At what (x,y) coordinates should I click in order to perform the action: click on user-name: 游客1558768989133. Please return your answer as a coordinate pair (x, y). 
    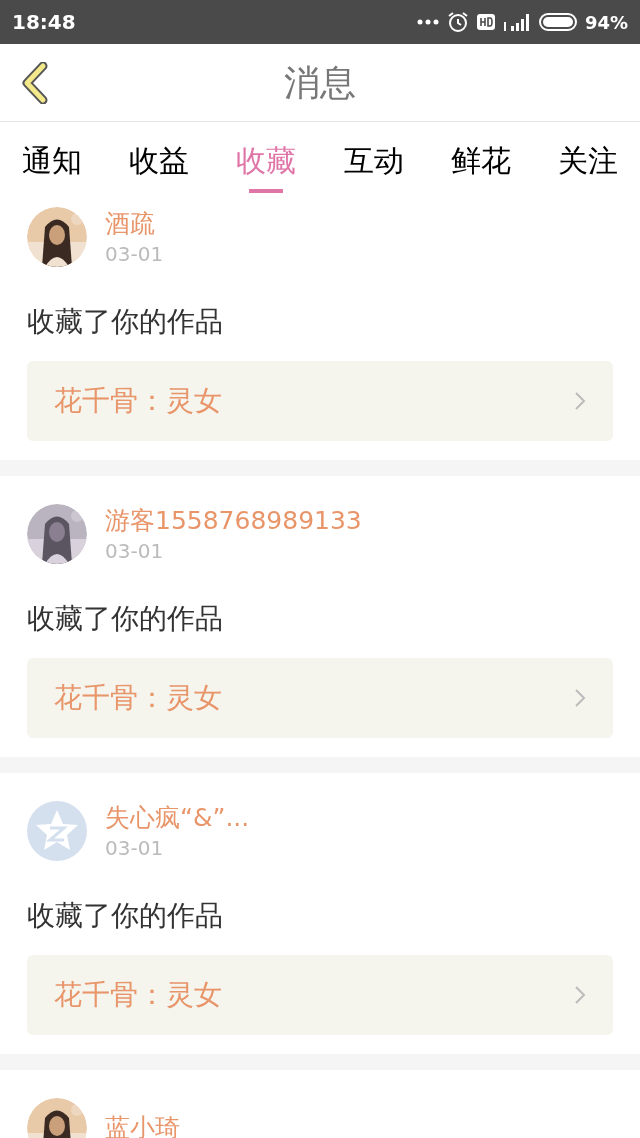
    Looking at the image, I should click on (233, 521).